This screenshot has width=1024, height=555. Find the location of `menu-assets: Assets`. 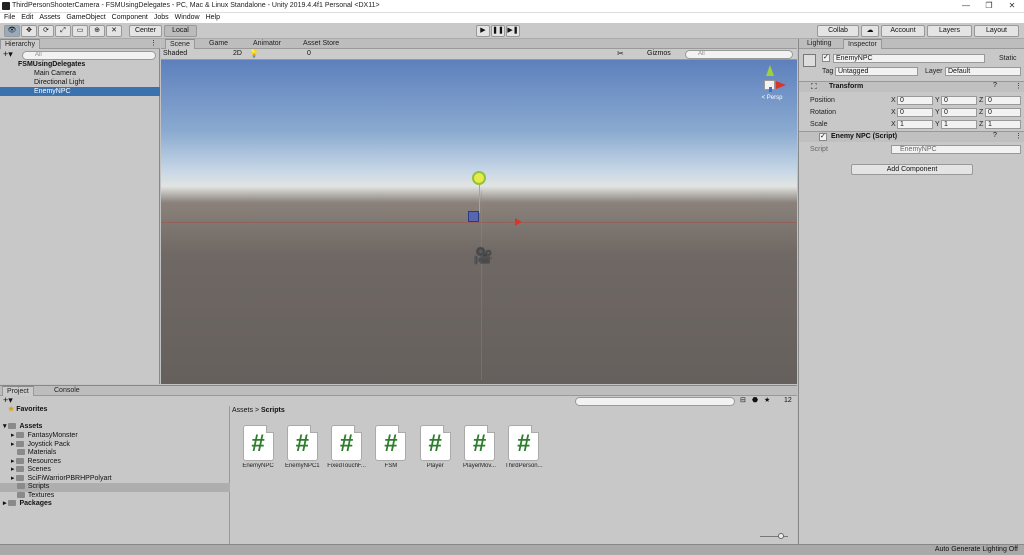

menu-assets: Assets is located at coordinates (49, 18).